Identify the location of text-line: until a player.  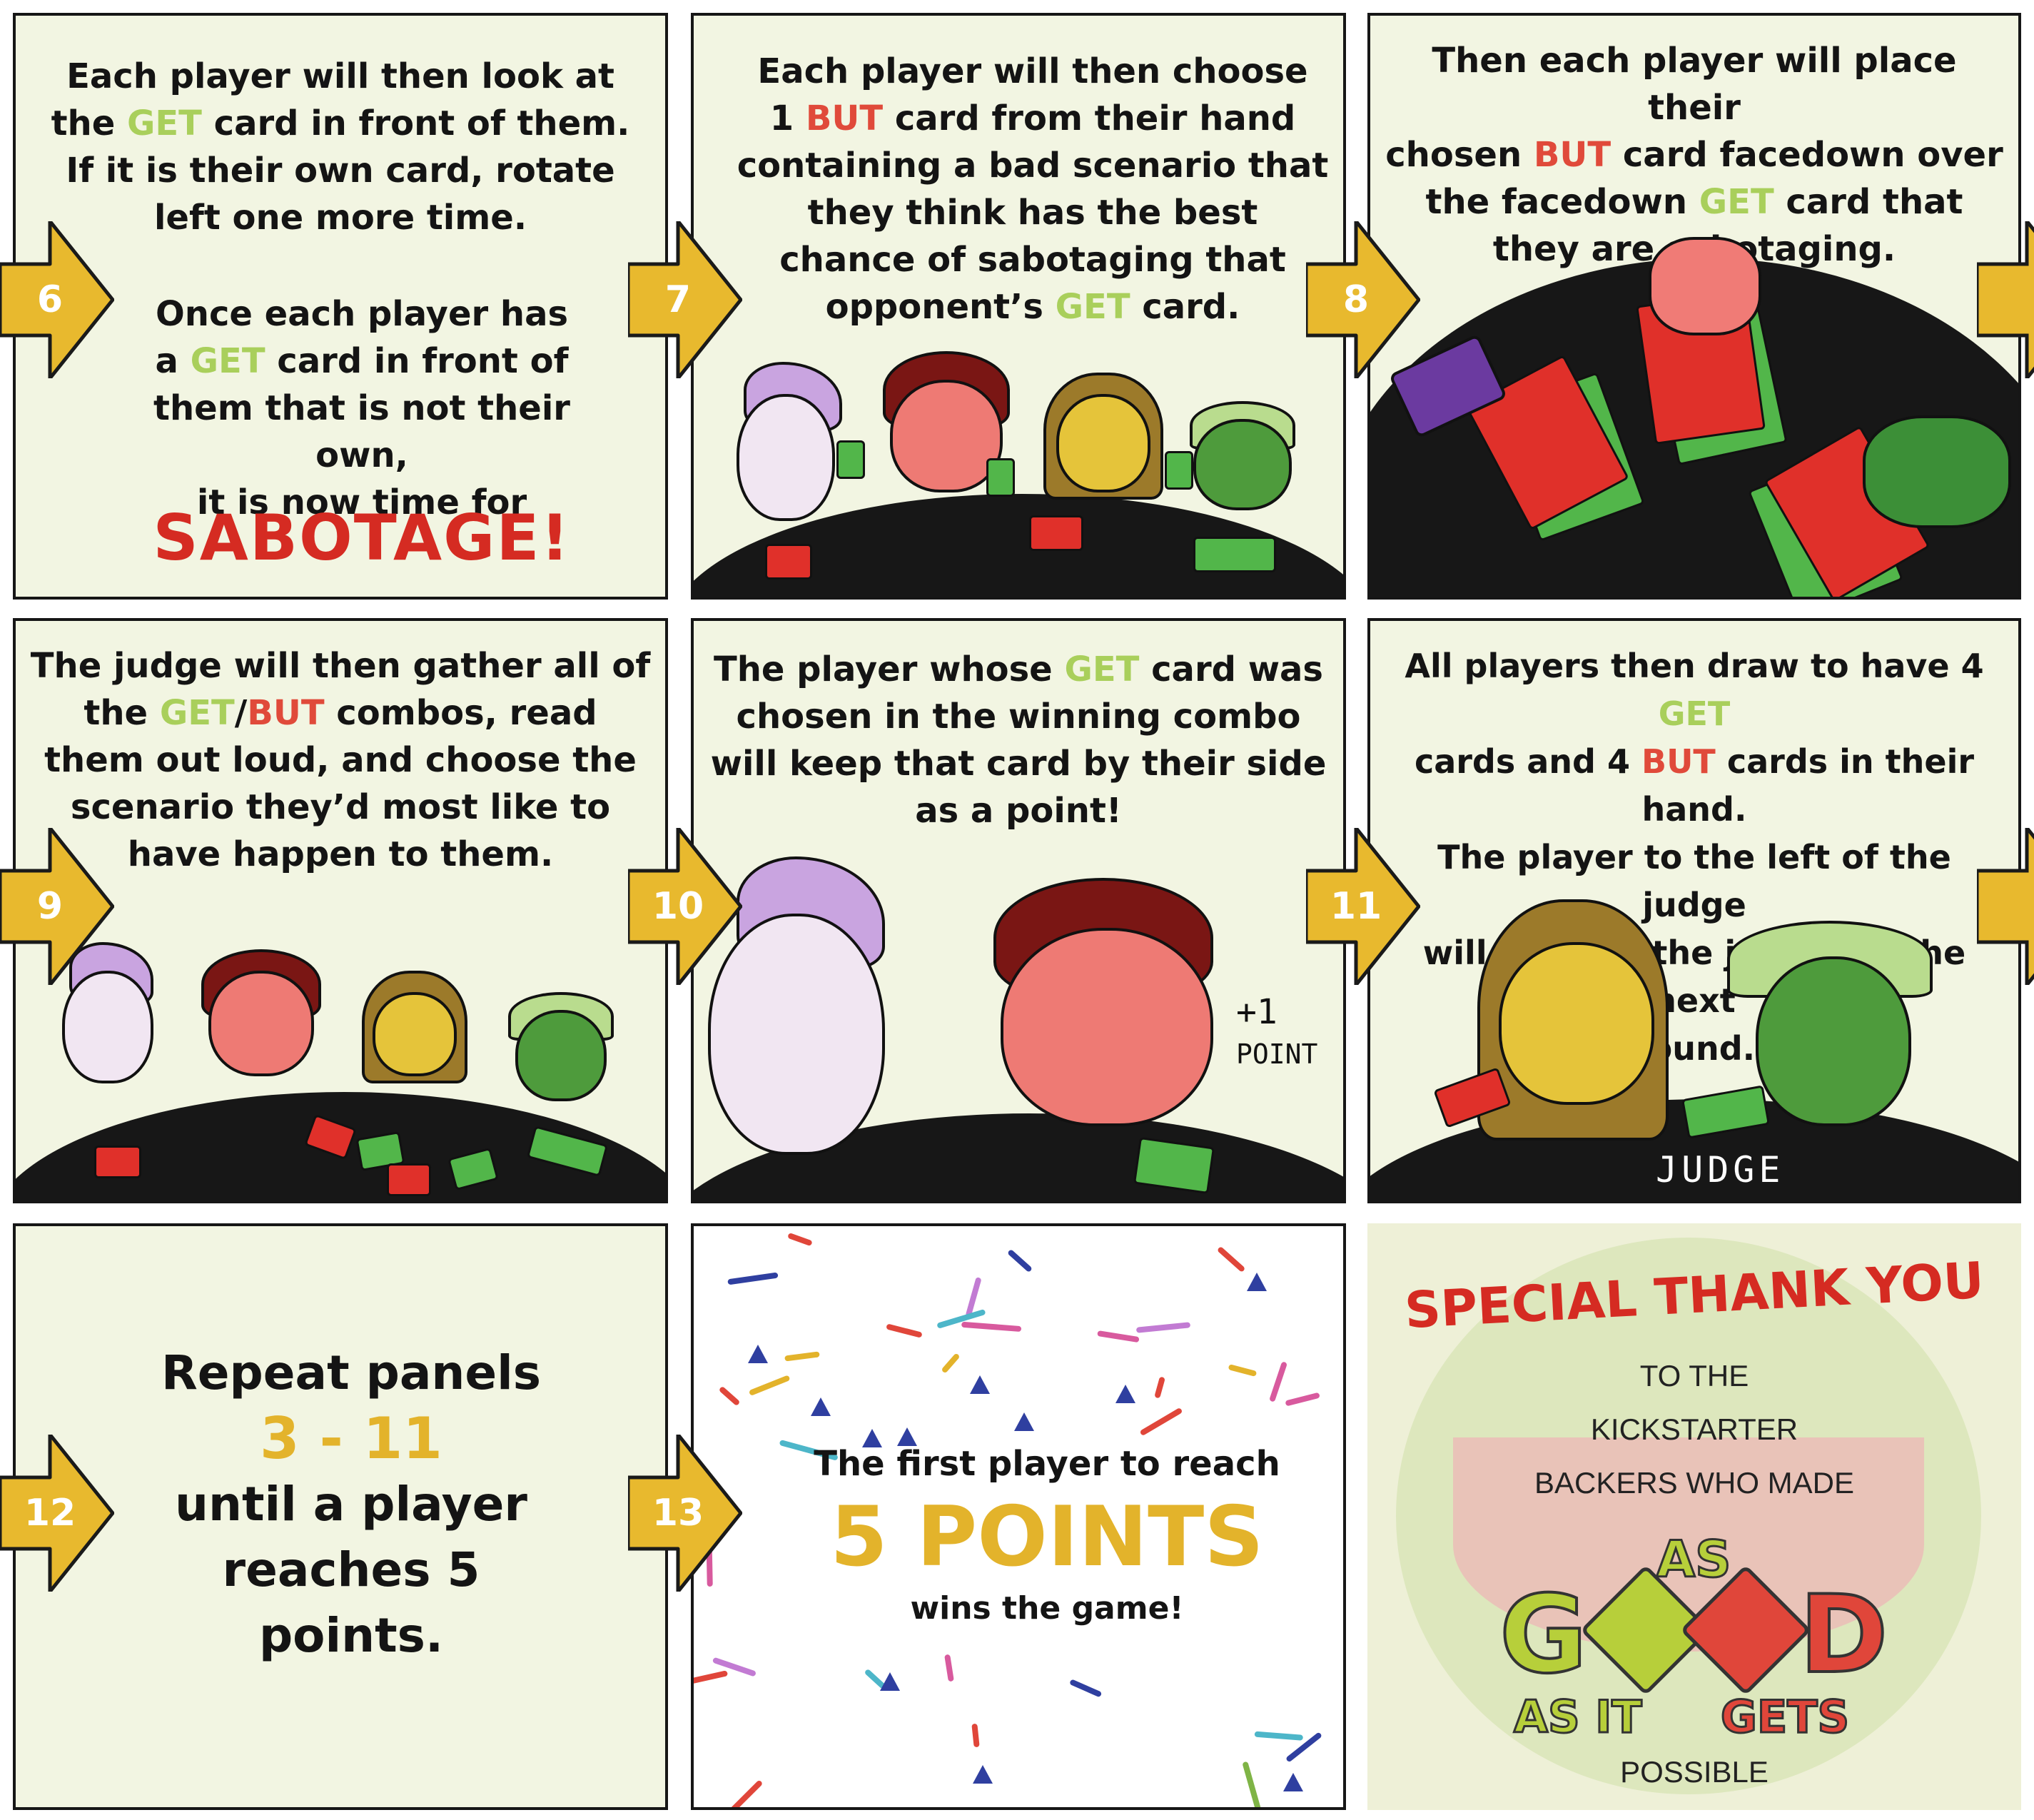
(351, 1504).